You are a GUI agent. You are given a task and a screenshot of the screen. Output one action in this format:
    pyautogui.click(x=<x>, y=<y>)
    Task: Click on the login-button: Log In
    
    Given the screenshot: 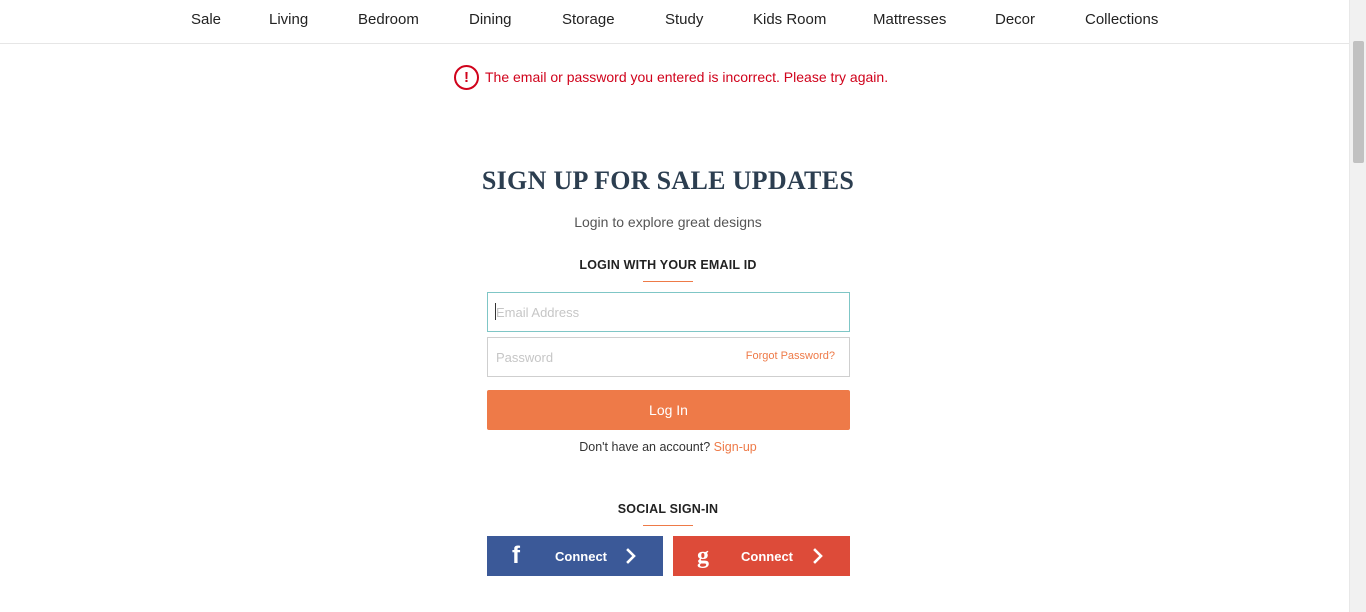 What is the action you would take?
    pyautogui.click(x=668, y=410)
    